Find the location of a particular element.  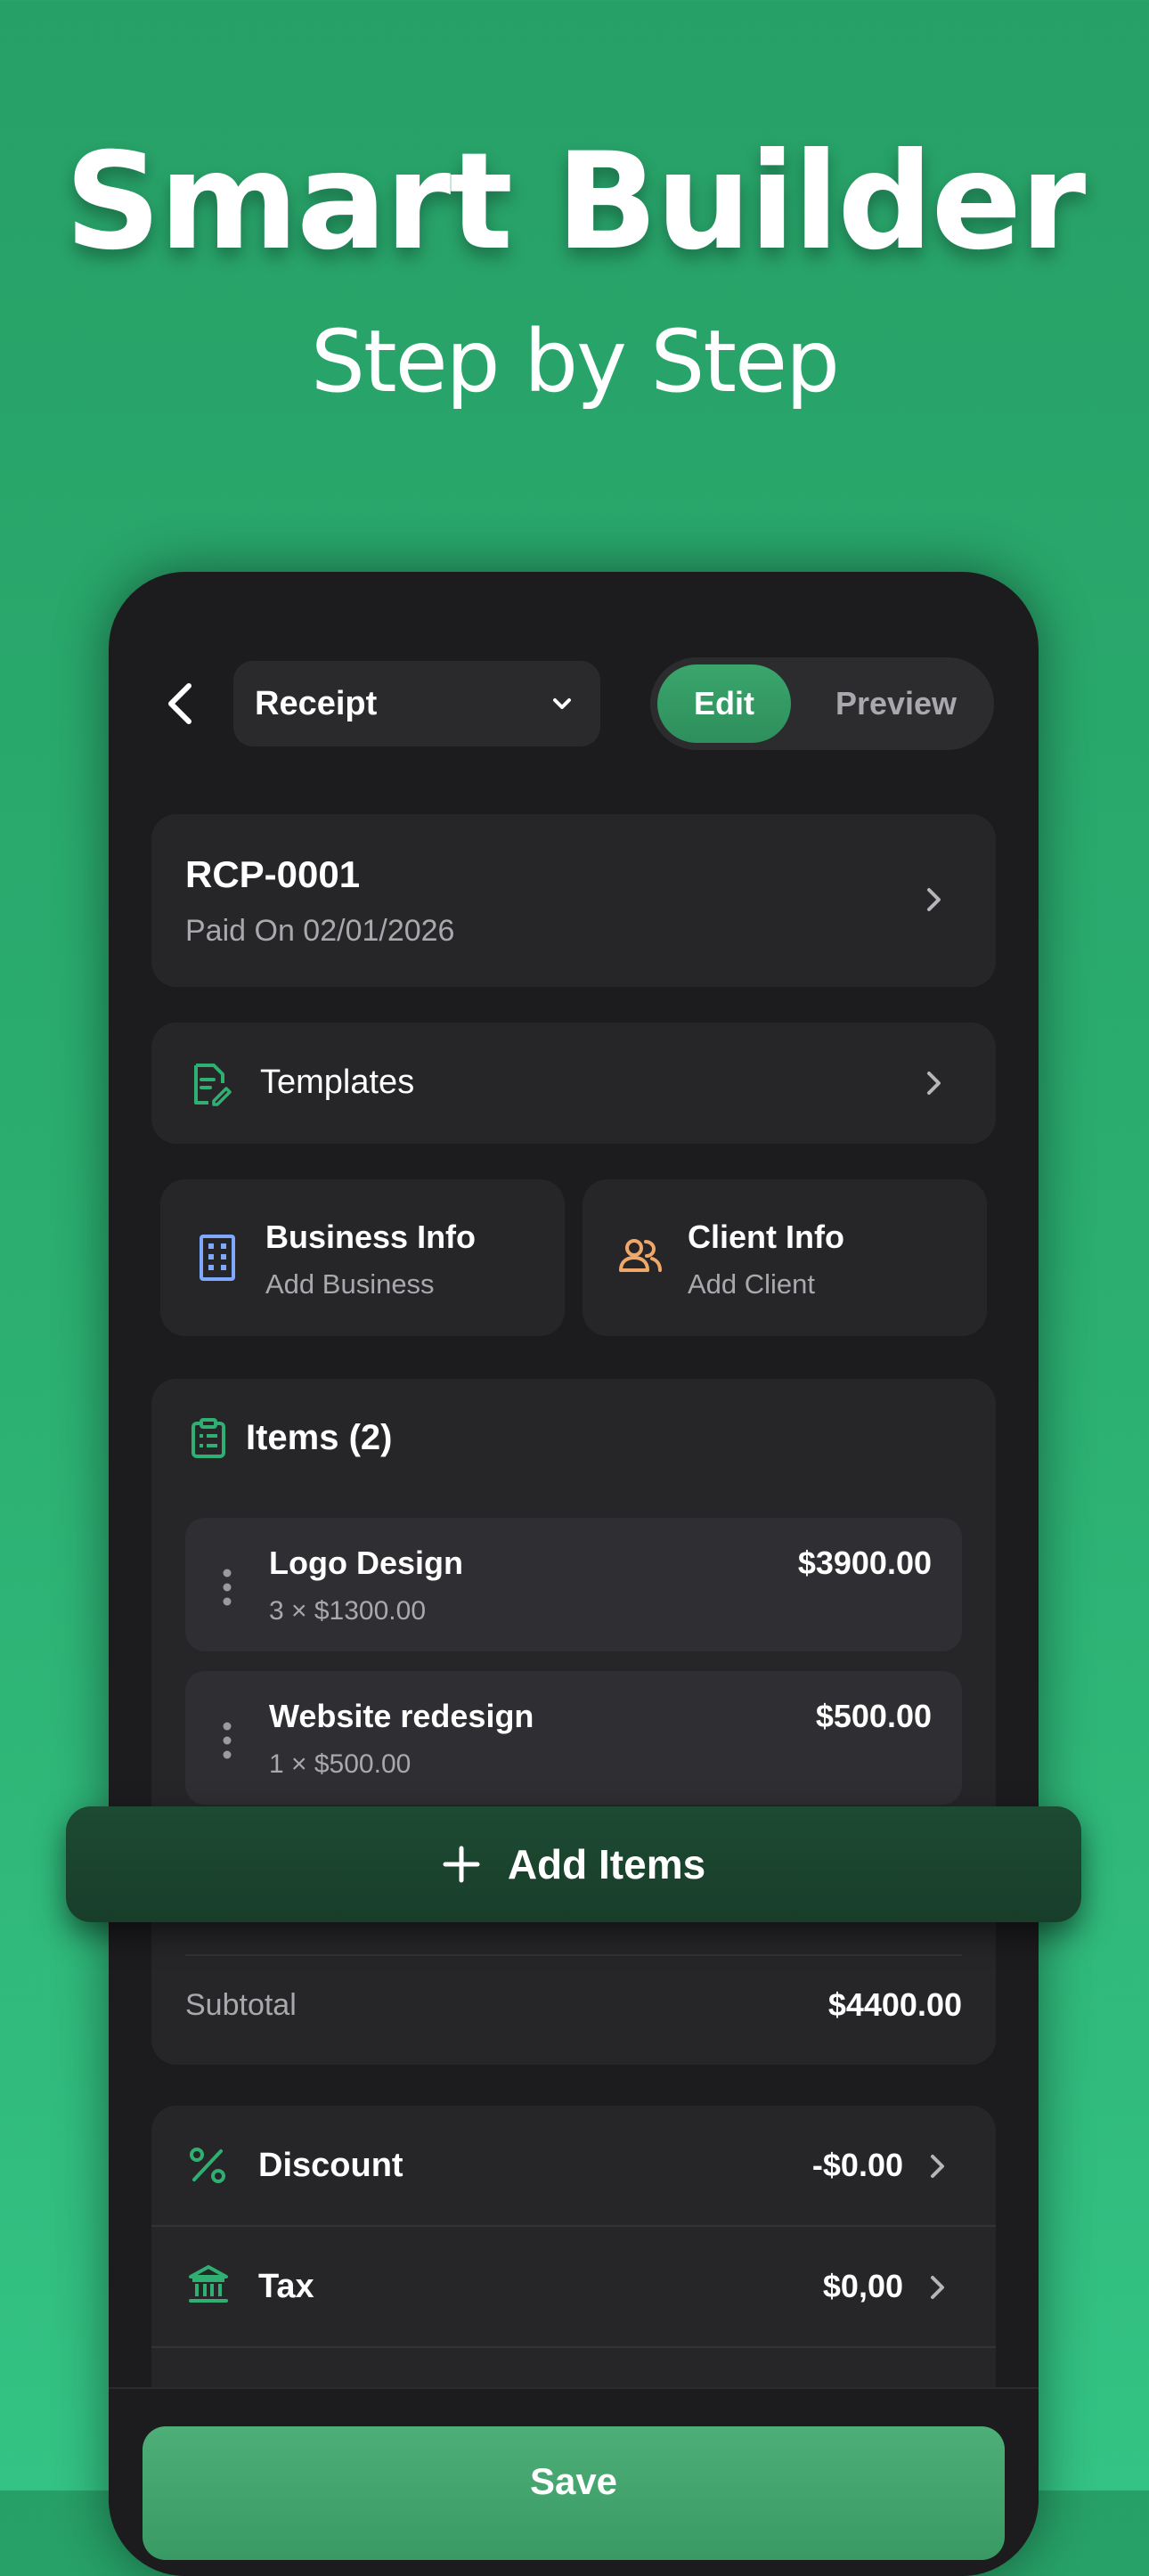

add-items-button: Add Items is located at coordinates (573, 1864).